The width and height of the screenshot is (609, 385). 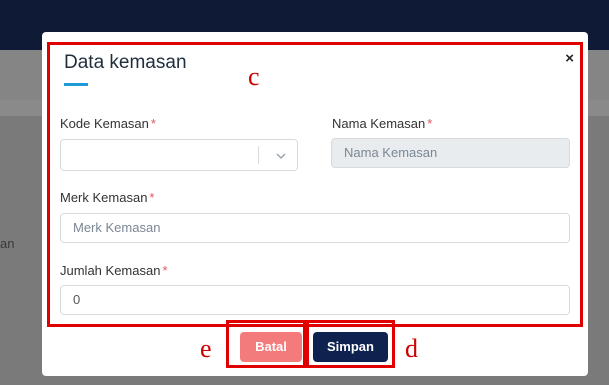 What do you see at coordinates (7, 243) in the screenshot?
I see `background-side-text: an` at bounding box center [7, 243].